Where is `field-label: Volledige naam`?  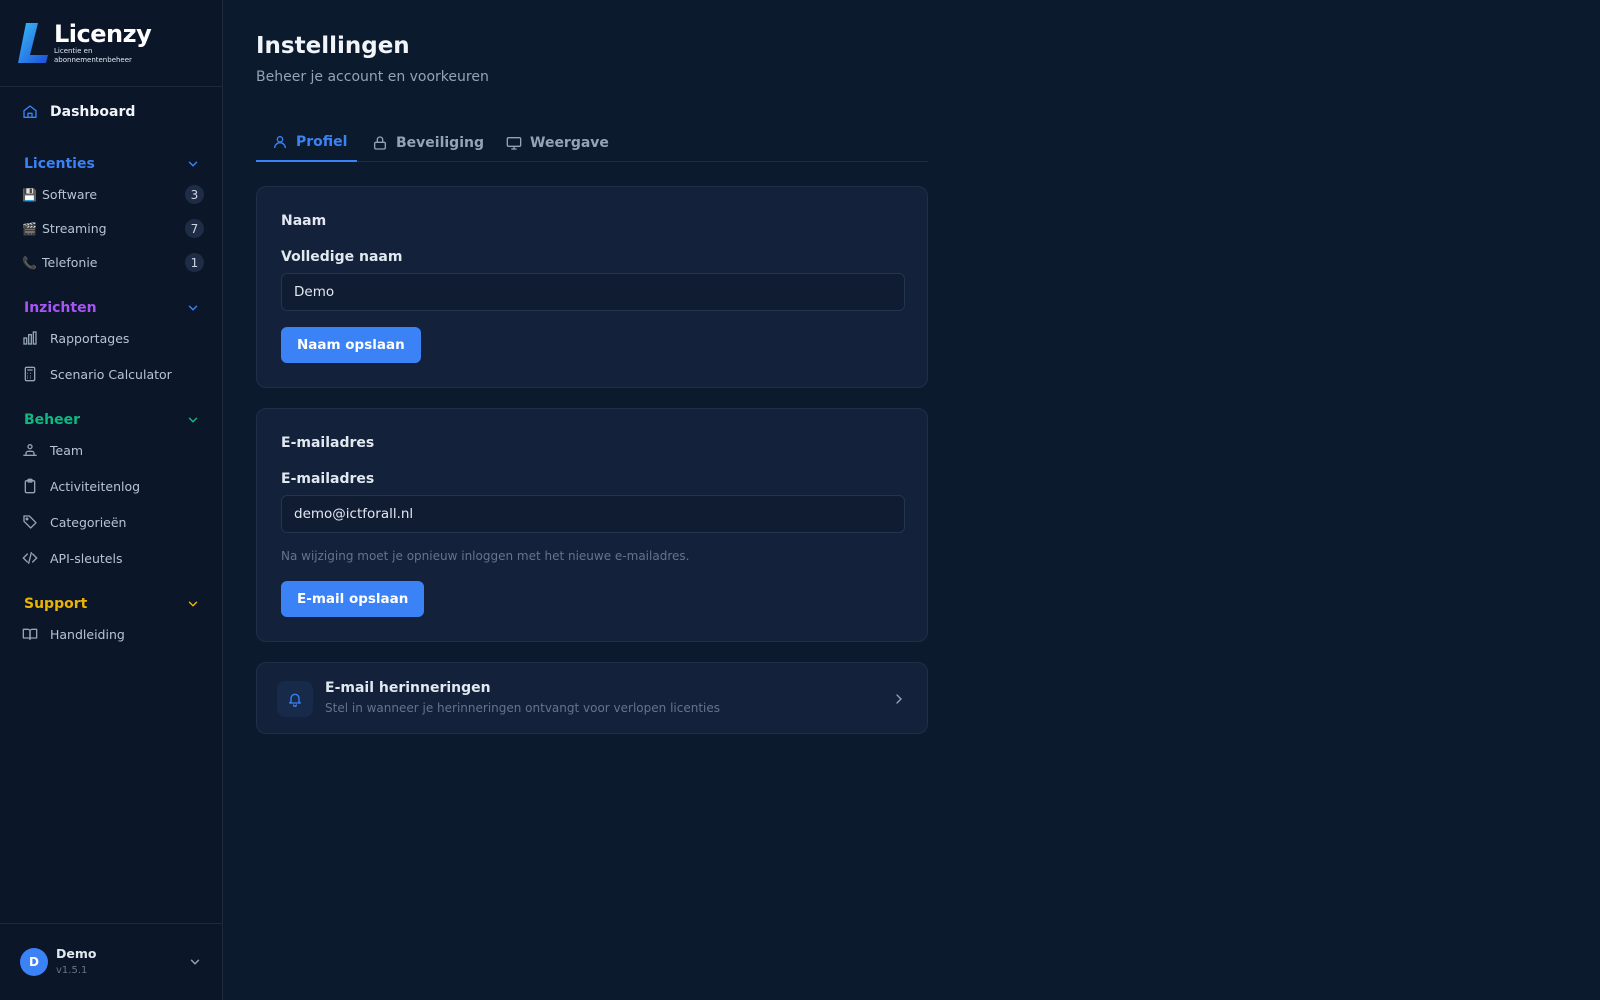
field-label: Volledige naam is located at coordinates (342, 257).